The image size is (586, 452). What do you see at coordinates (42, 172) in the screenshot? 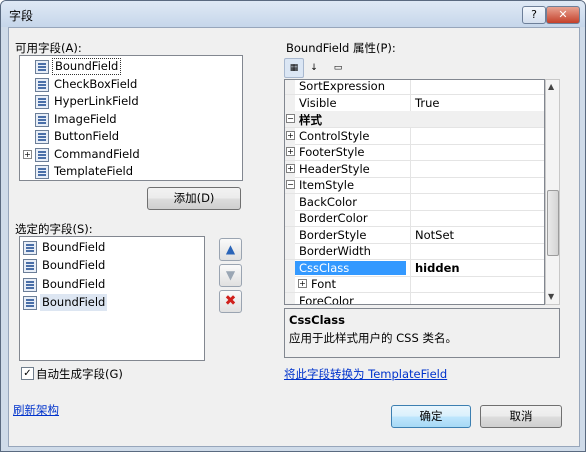
I see `template-field-icon` at bounding box center [42, 172].